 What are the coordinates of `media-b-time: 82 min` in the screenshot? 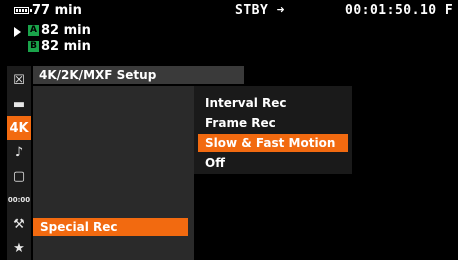 It's located at (66, 46).